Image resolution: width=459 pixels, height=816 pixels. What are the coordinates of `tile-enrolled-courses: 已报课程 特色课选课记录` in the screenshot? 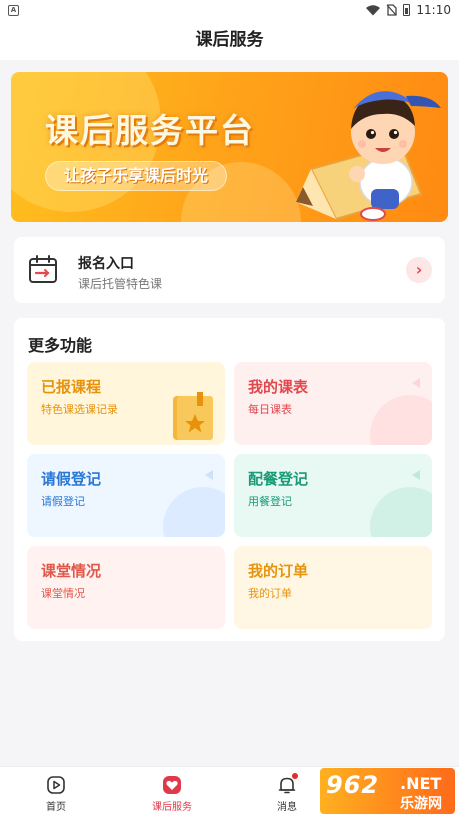 It's located at (126, 403).